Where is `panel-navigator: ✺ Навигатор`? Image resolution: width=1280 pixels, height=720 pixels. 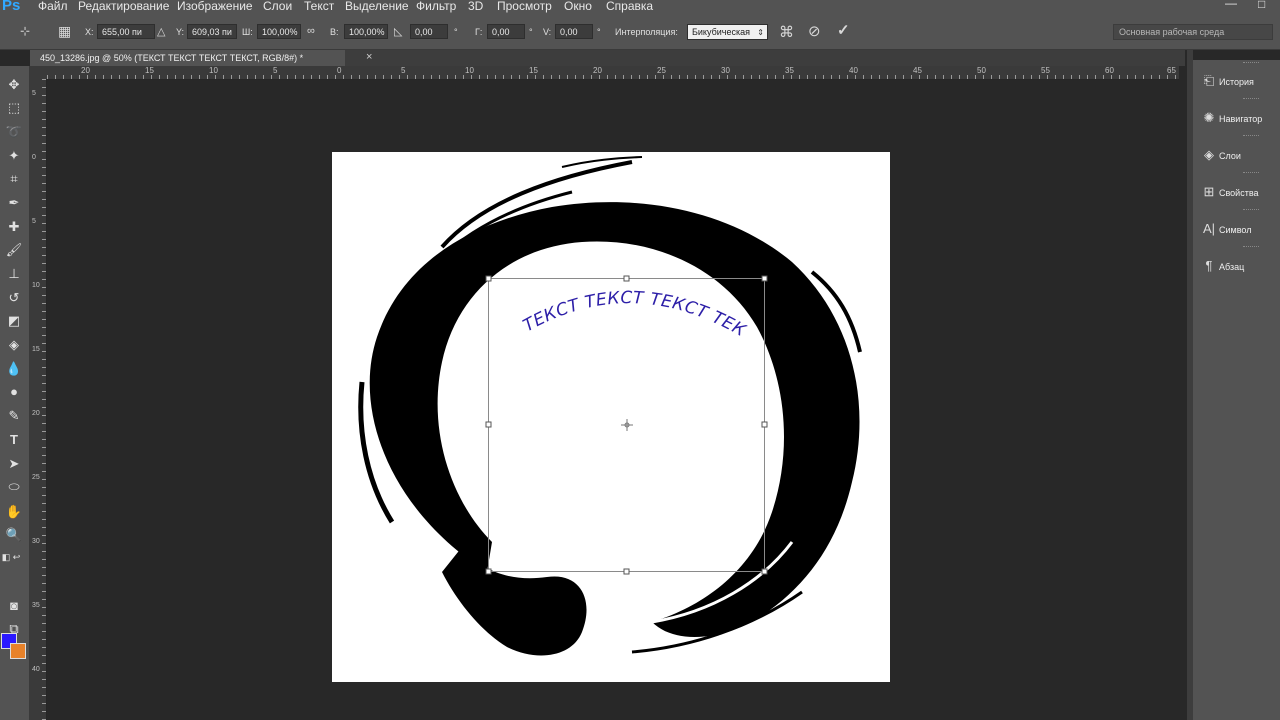 panel-navigator: ✺ Навигатор is located at coordinates (1239, 118).